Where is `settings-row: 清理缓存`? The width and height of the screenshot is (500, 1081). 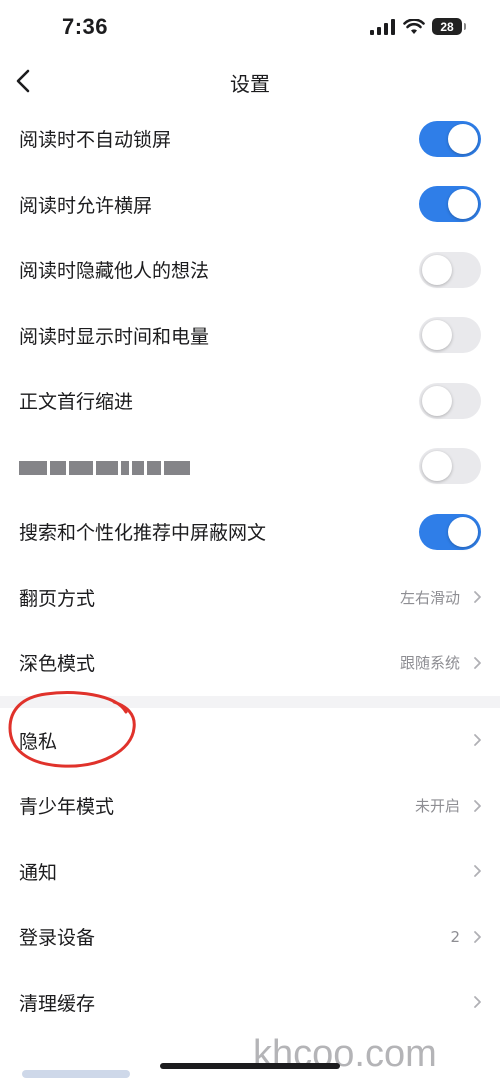
settings-row: 清理缓存 is located at coordinates (250, 1003).